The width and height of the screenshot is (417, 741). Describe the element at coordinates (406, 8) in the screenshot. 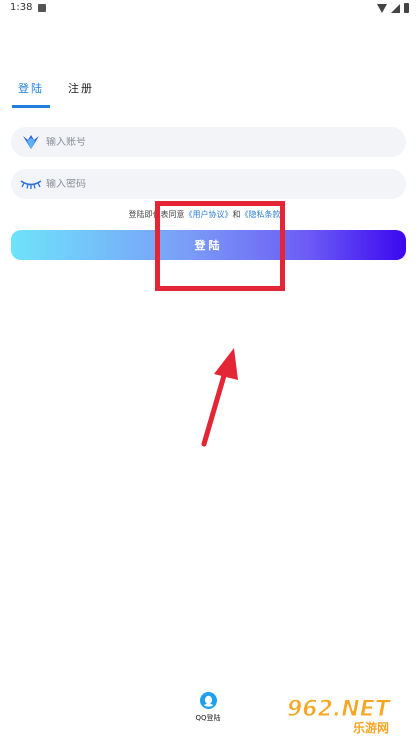

I see `battery-icon` at that location.